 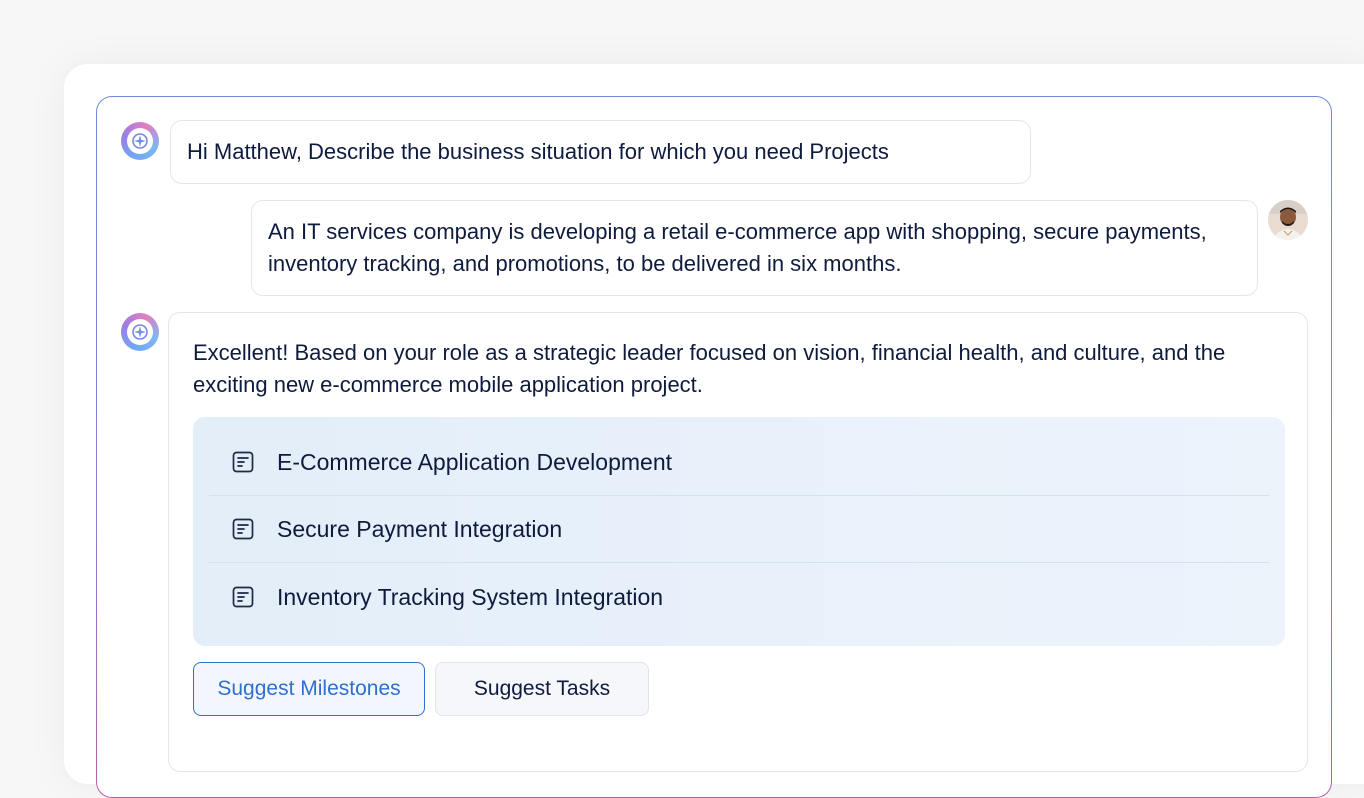 What do you see at coordinates (739, 596) in the screenshot?
I see `project-item: Inventory Tracking System Integration` at bounding box center [739, 596].